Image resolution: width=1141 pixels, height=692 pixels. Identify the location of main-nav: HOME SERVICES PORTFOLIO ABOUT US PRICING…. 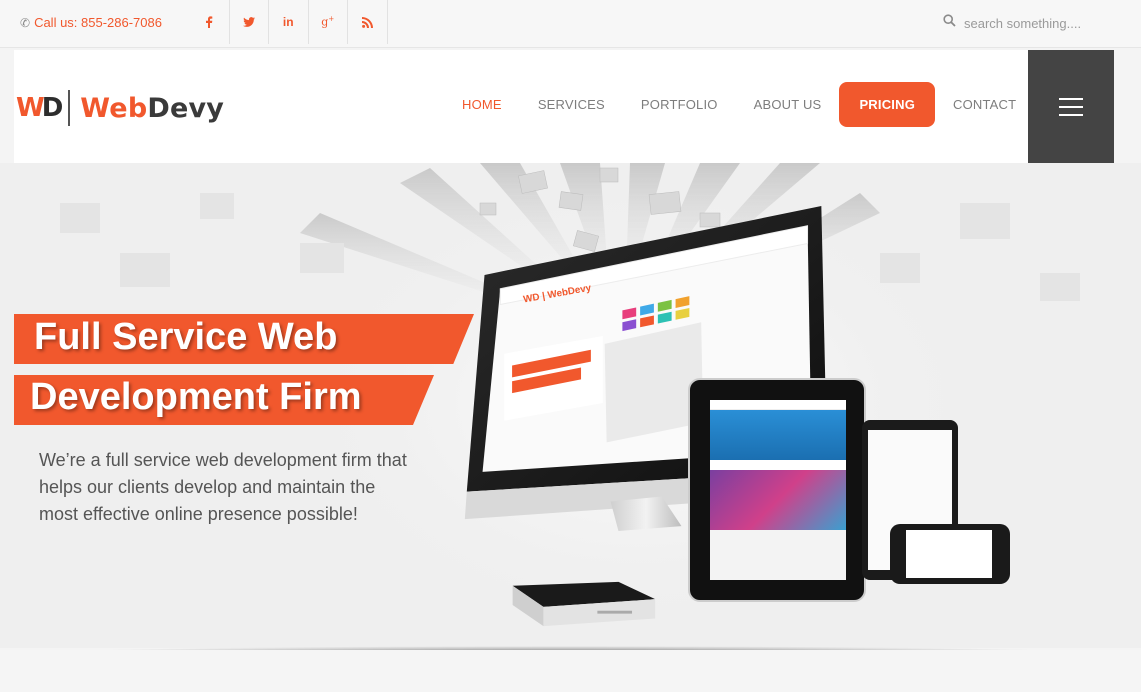
(739, 104).